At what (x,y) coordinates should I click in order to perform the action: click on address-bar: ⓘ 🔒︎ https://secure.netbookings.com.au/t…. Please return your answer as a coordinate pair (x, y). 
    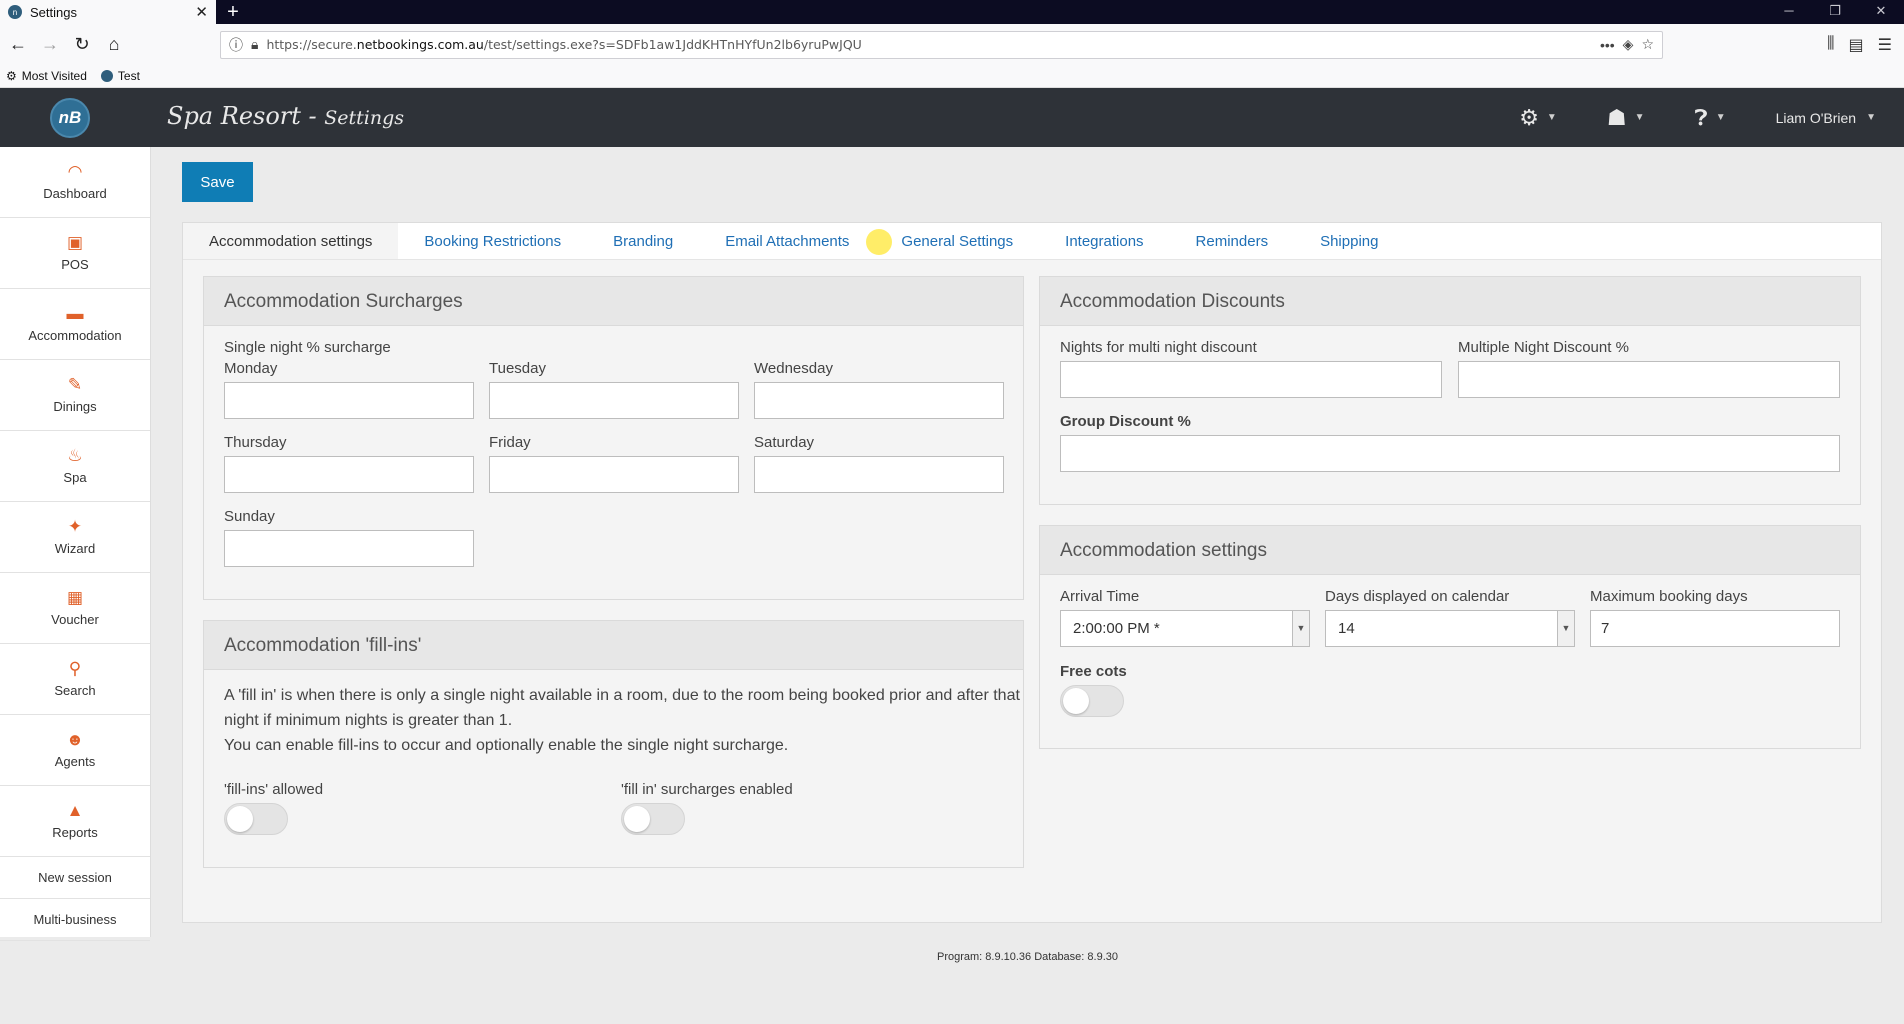
    Looking at the image, I should click on (941, 44).